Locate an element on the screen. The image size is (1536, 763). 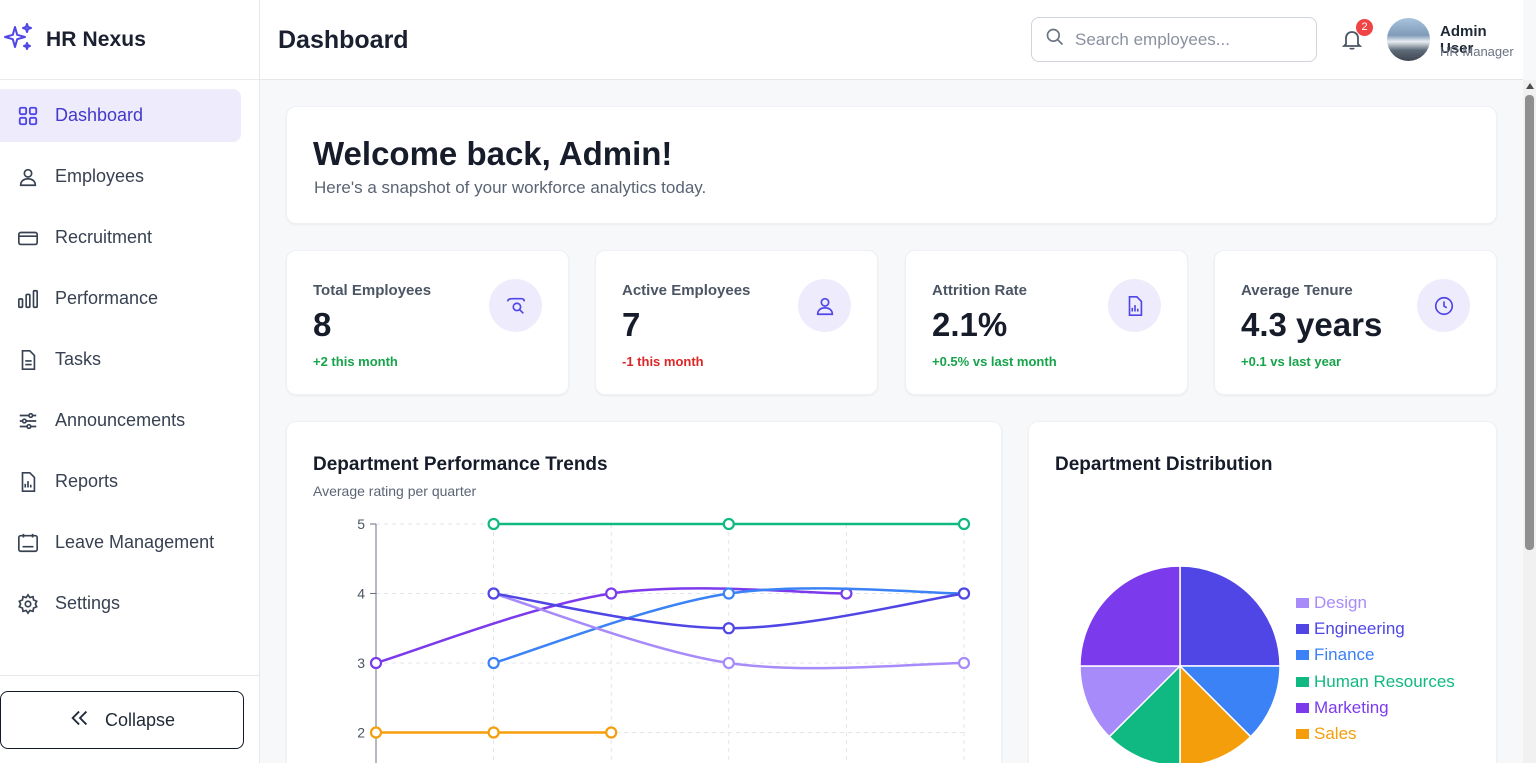
brand: HR Nexus is located at coordinates (129, 40).